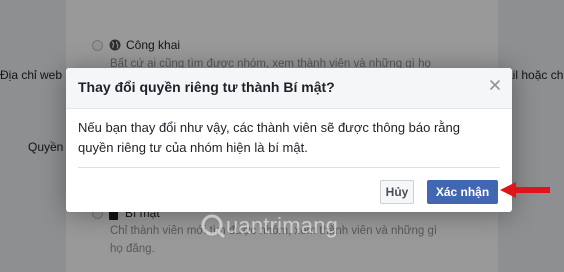  I want to click on red-arrow-icon, so click(525, 190).